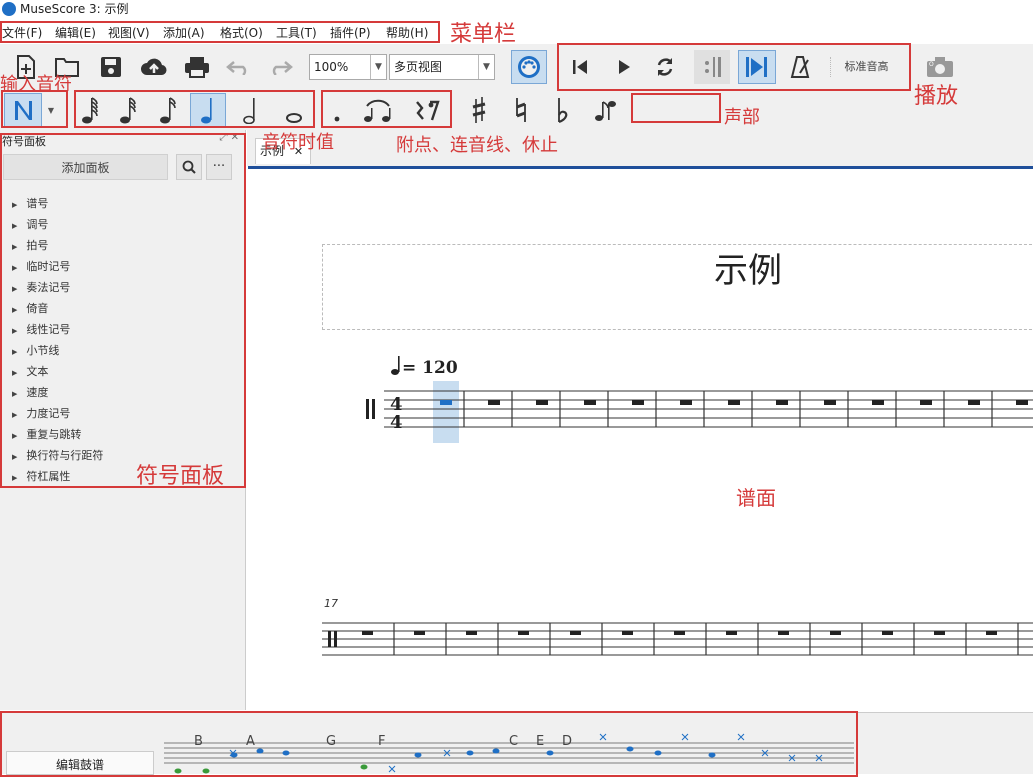 This screenshot has width=1033, height=778. I want to click on undo-icon, so click(238, 67).